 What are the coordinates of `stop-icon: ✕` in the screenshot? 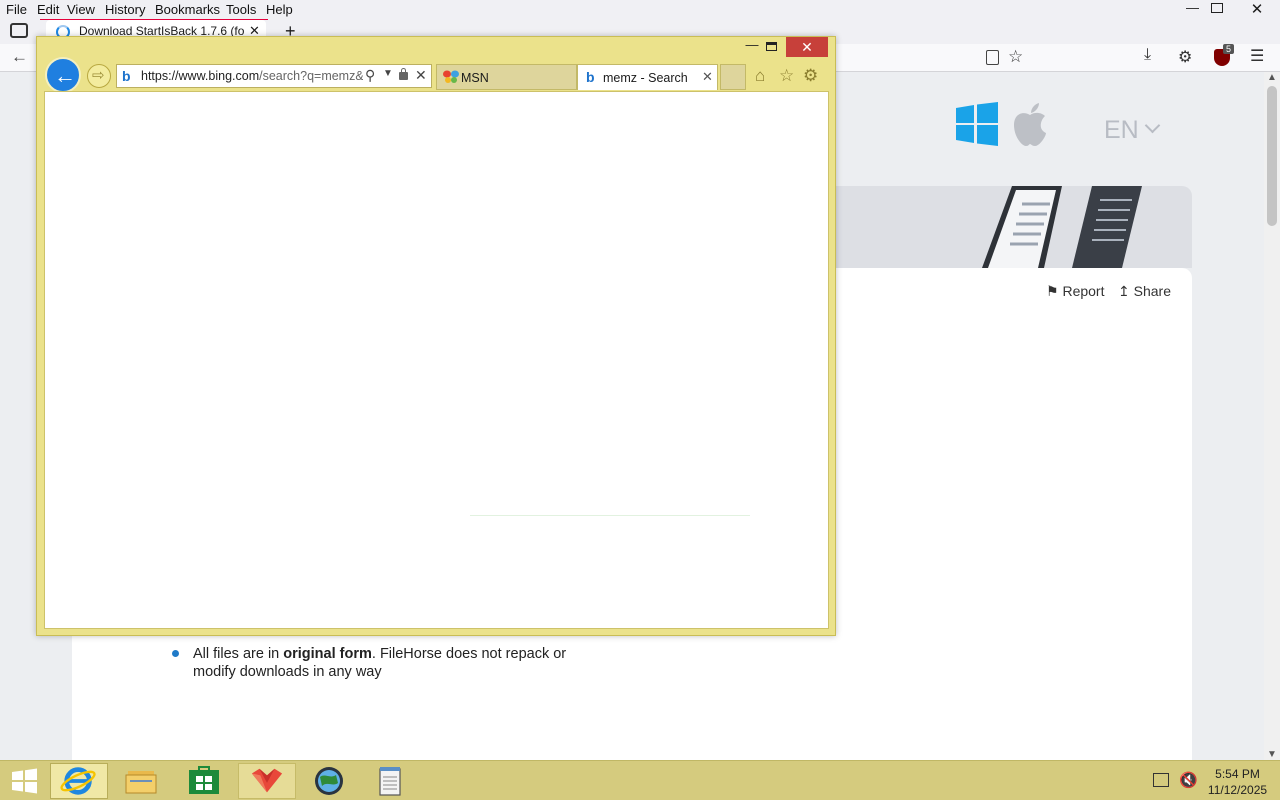 It's located at (421, 75).